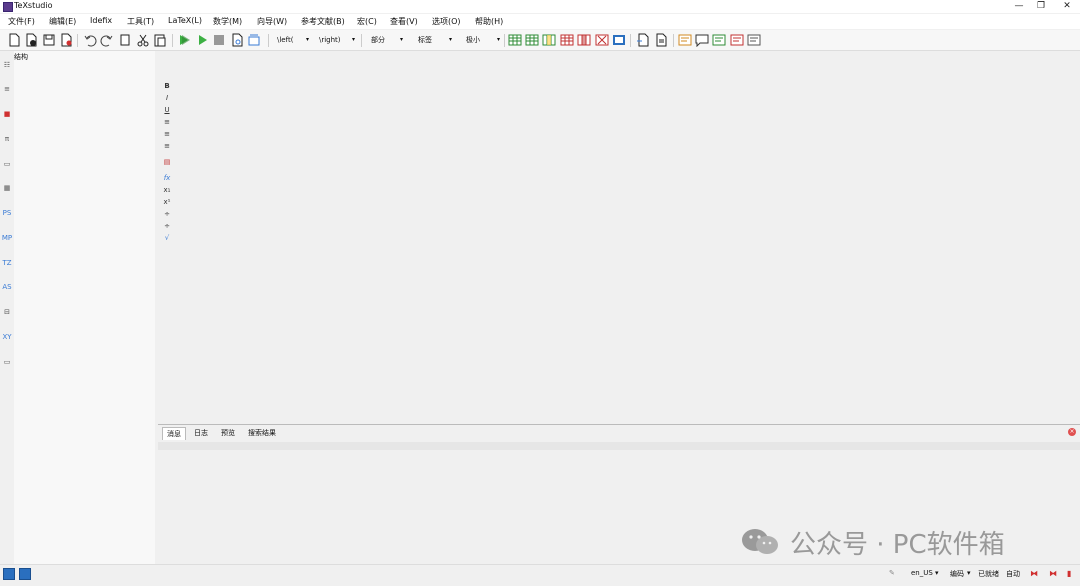 This screenshot has height=586, width=1080. What do you see at coordinates (602, 40) in the screenshot?
I see `table-cut-column-icon` at bounding box center [602, 40].